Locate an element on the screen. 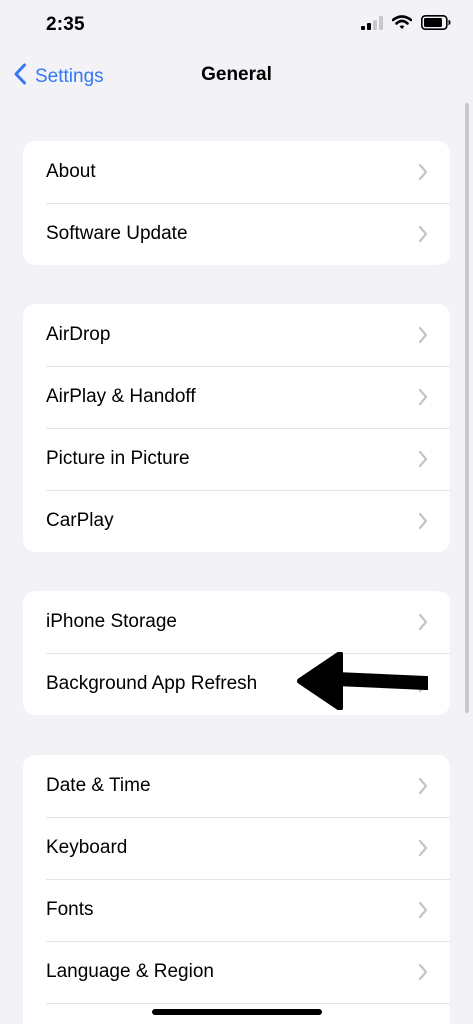 Image resolution: width=473 pixels, height=1024 pixels. row-label: Software Update is located at coordinates (117, 233).